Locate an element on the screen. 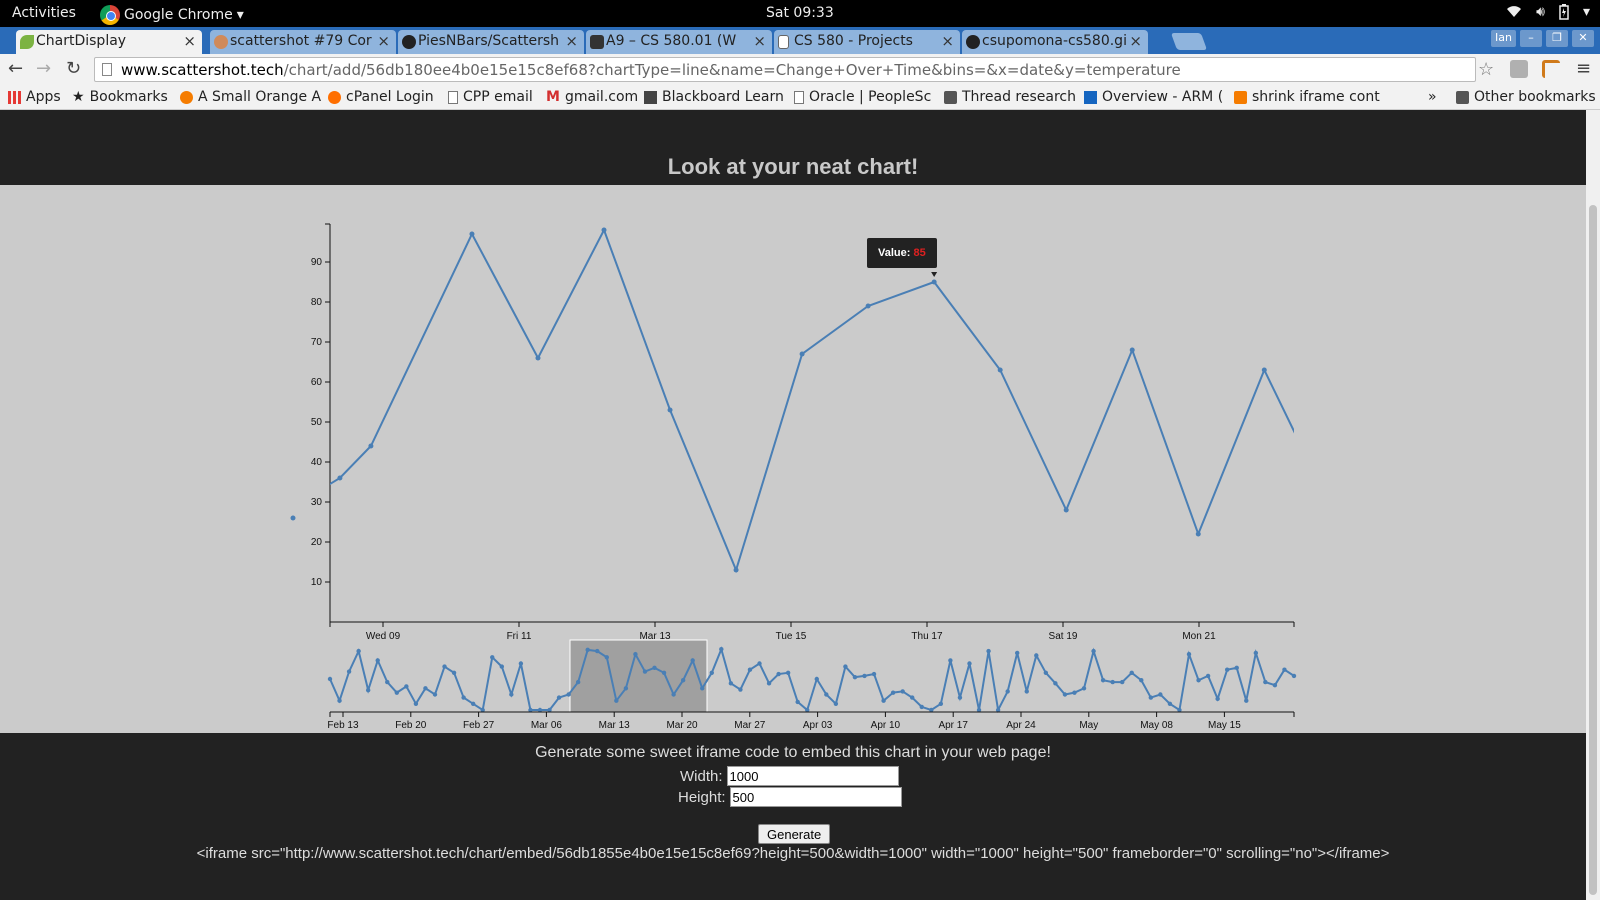  bookmark-thread-research: Thread research is located at coordinates (1010, 97).